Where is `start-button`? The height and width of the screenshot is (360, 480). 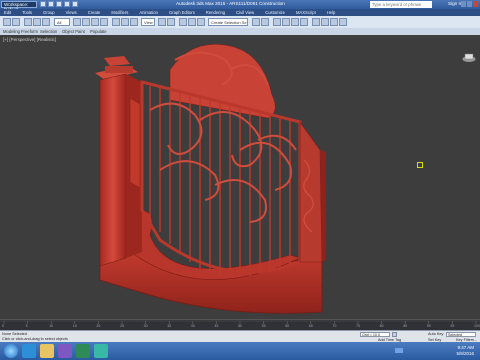
start-button is located at coordinates (11, 351).